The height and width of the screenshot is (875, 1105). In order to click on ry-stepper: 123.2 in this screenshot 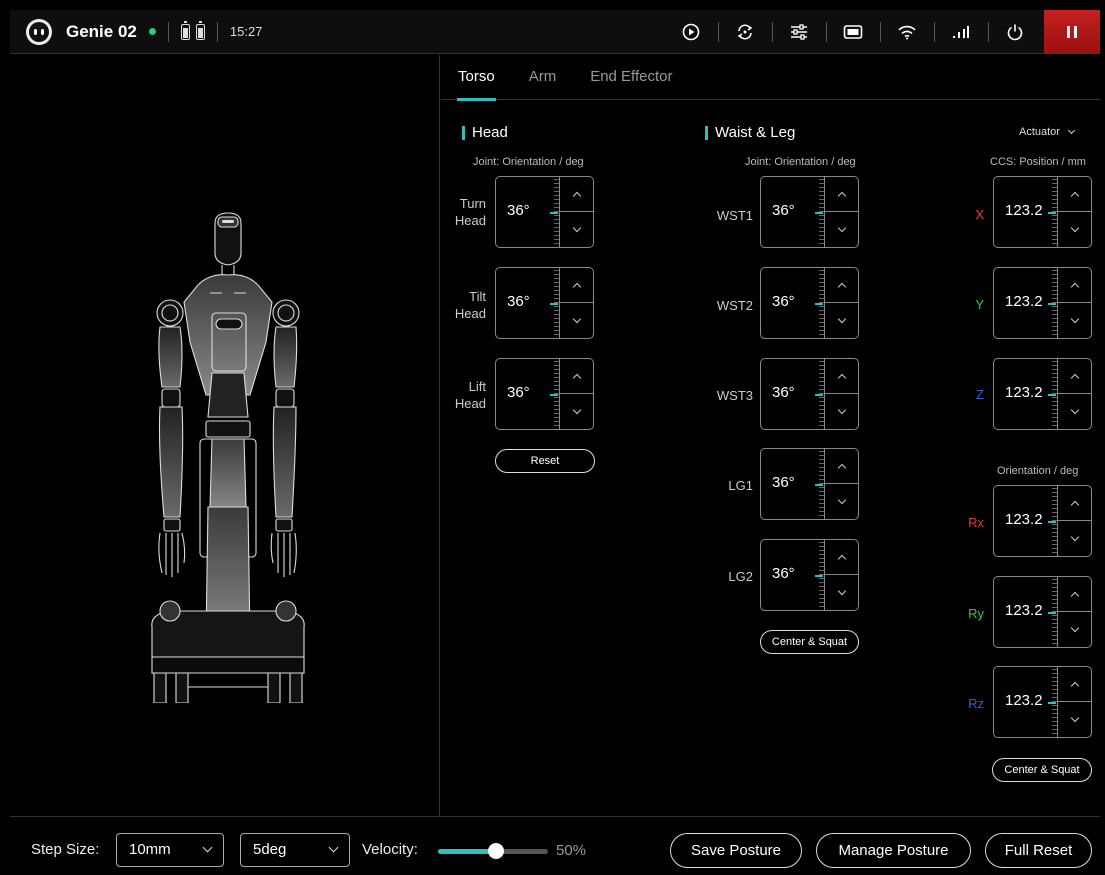, I will do `click(1042, 612)`.